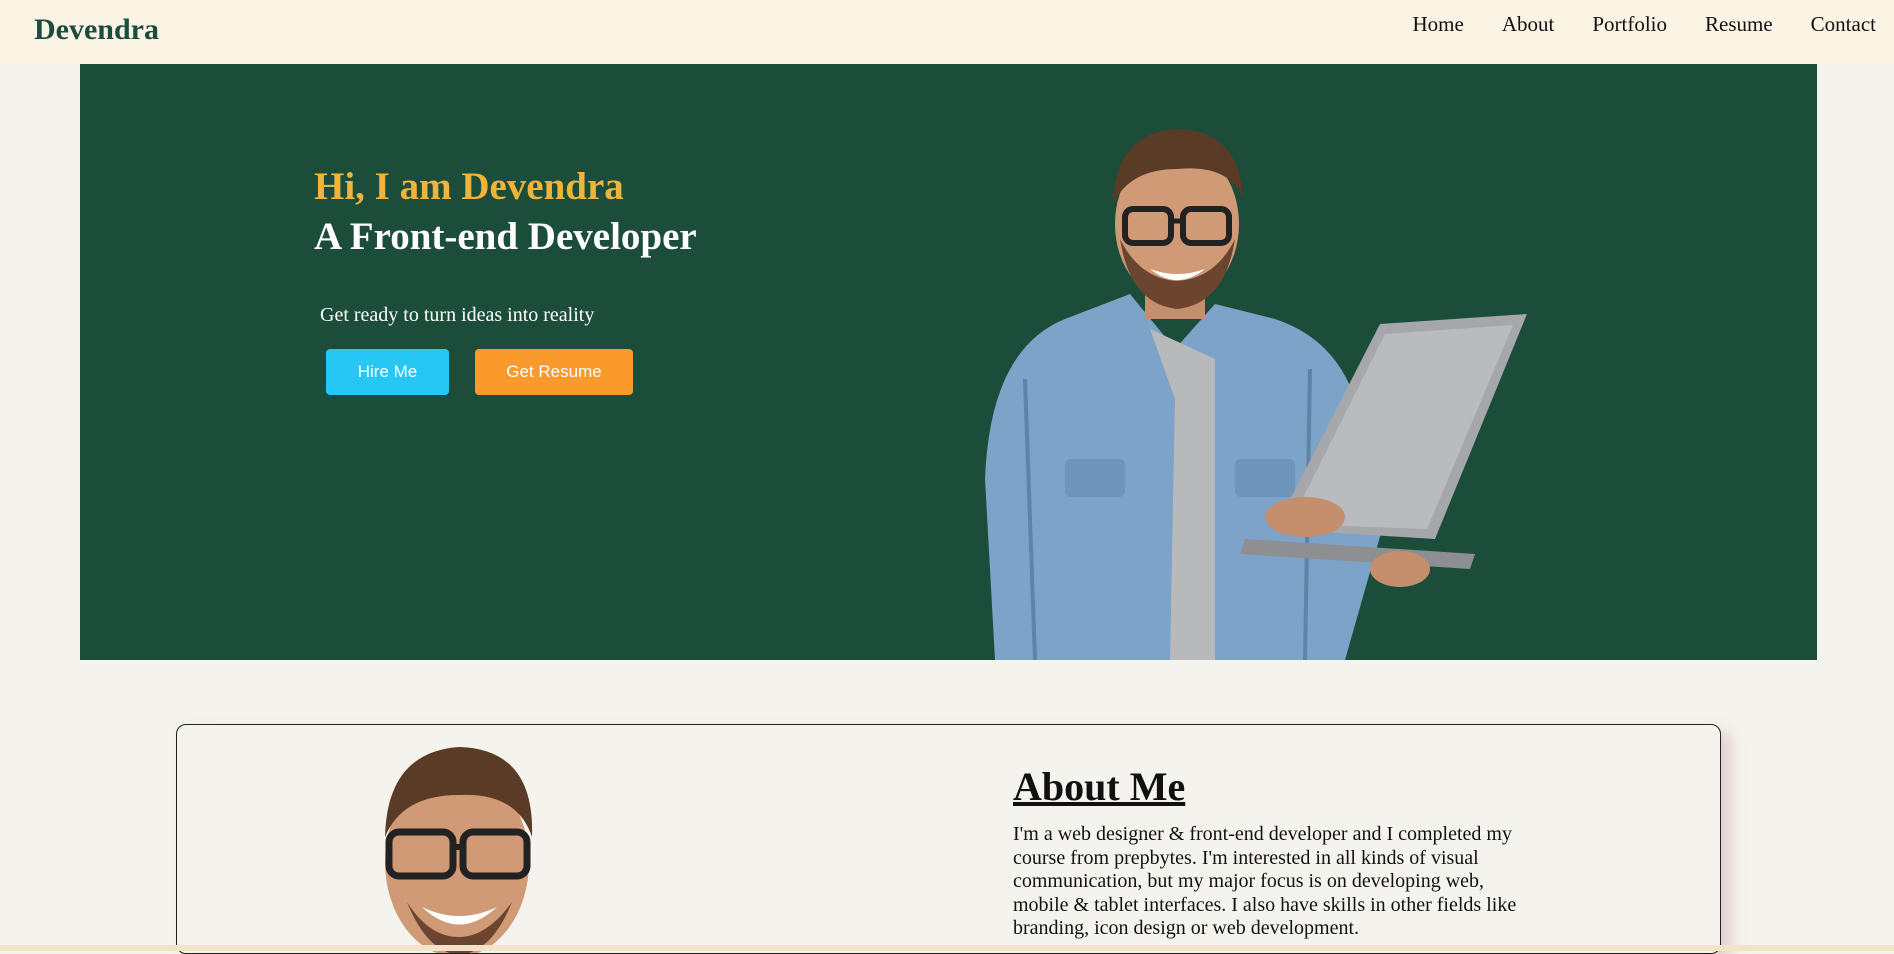  What do you see at coordinates (1438, 24) in the screenshot?
I see `nav-home: Home` at bounding box center [1438, 24].